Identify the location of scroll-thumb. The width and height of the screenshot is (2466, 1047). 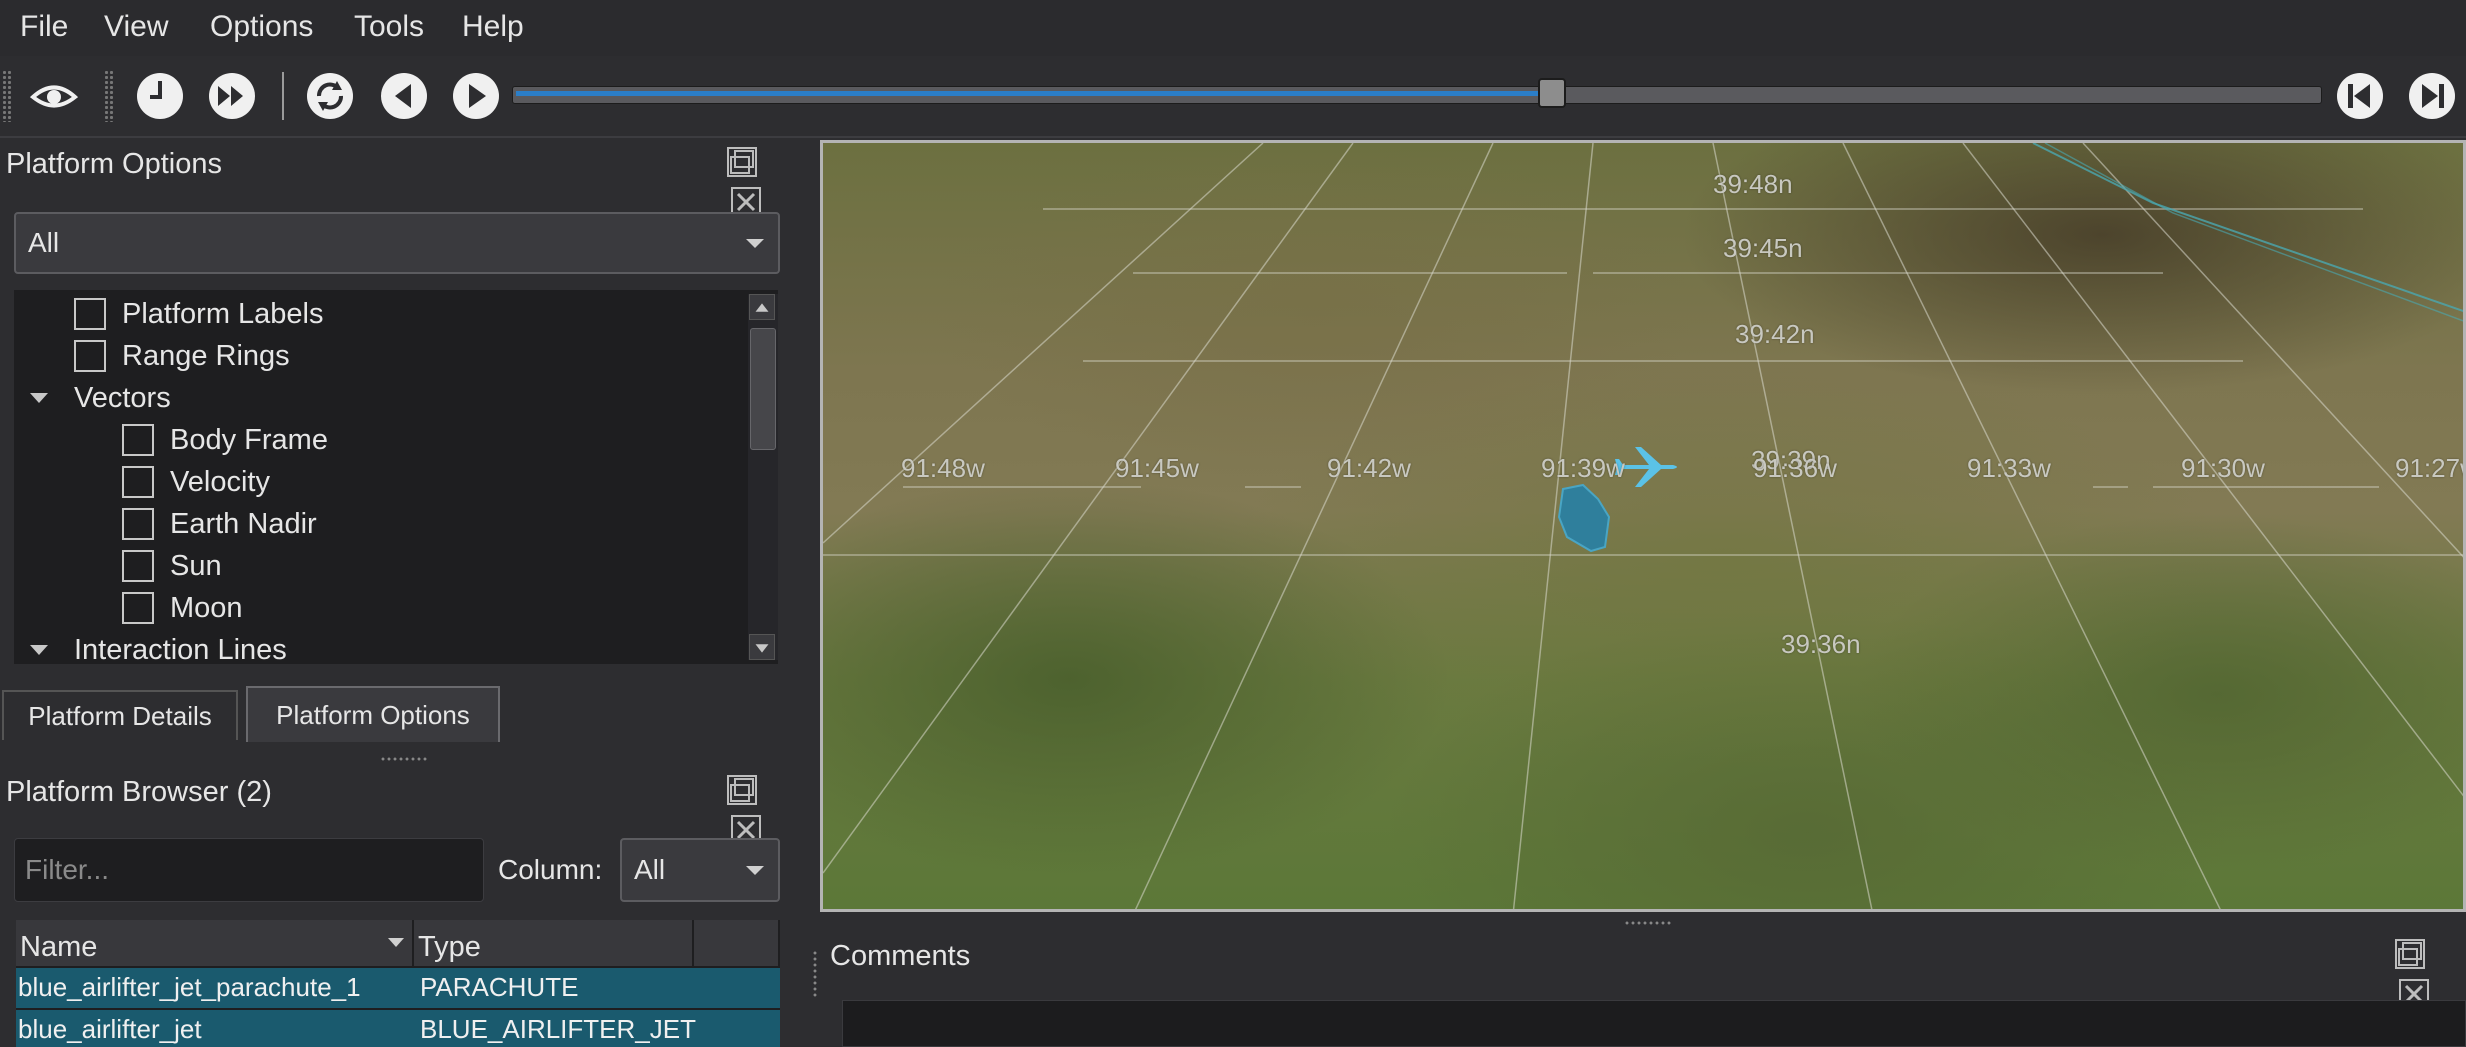
(763, 389).